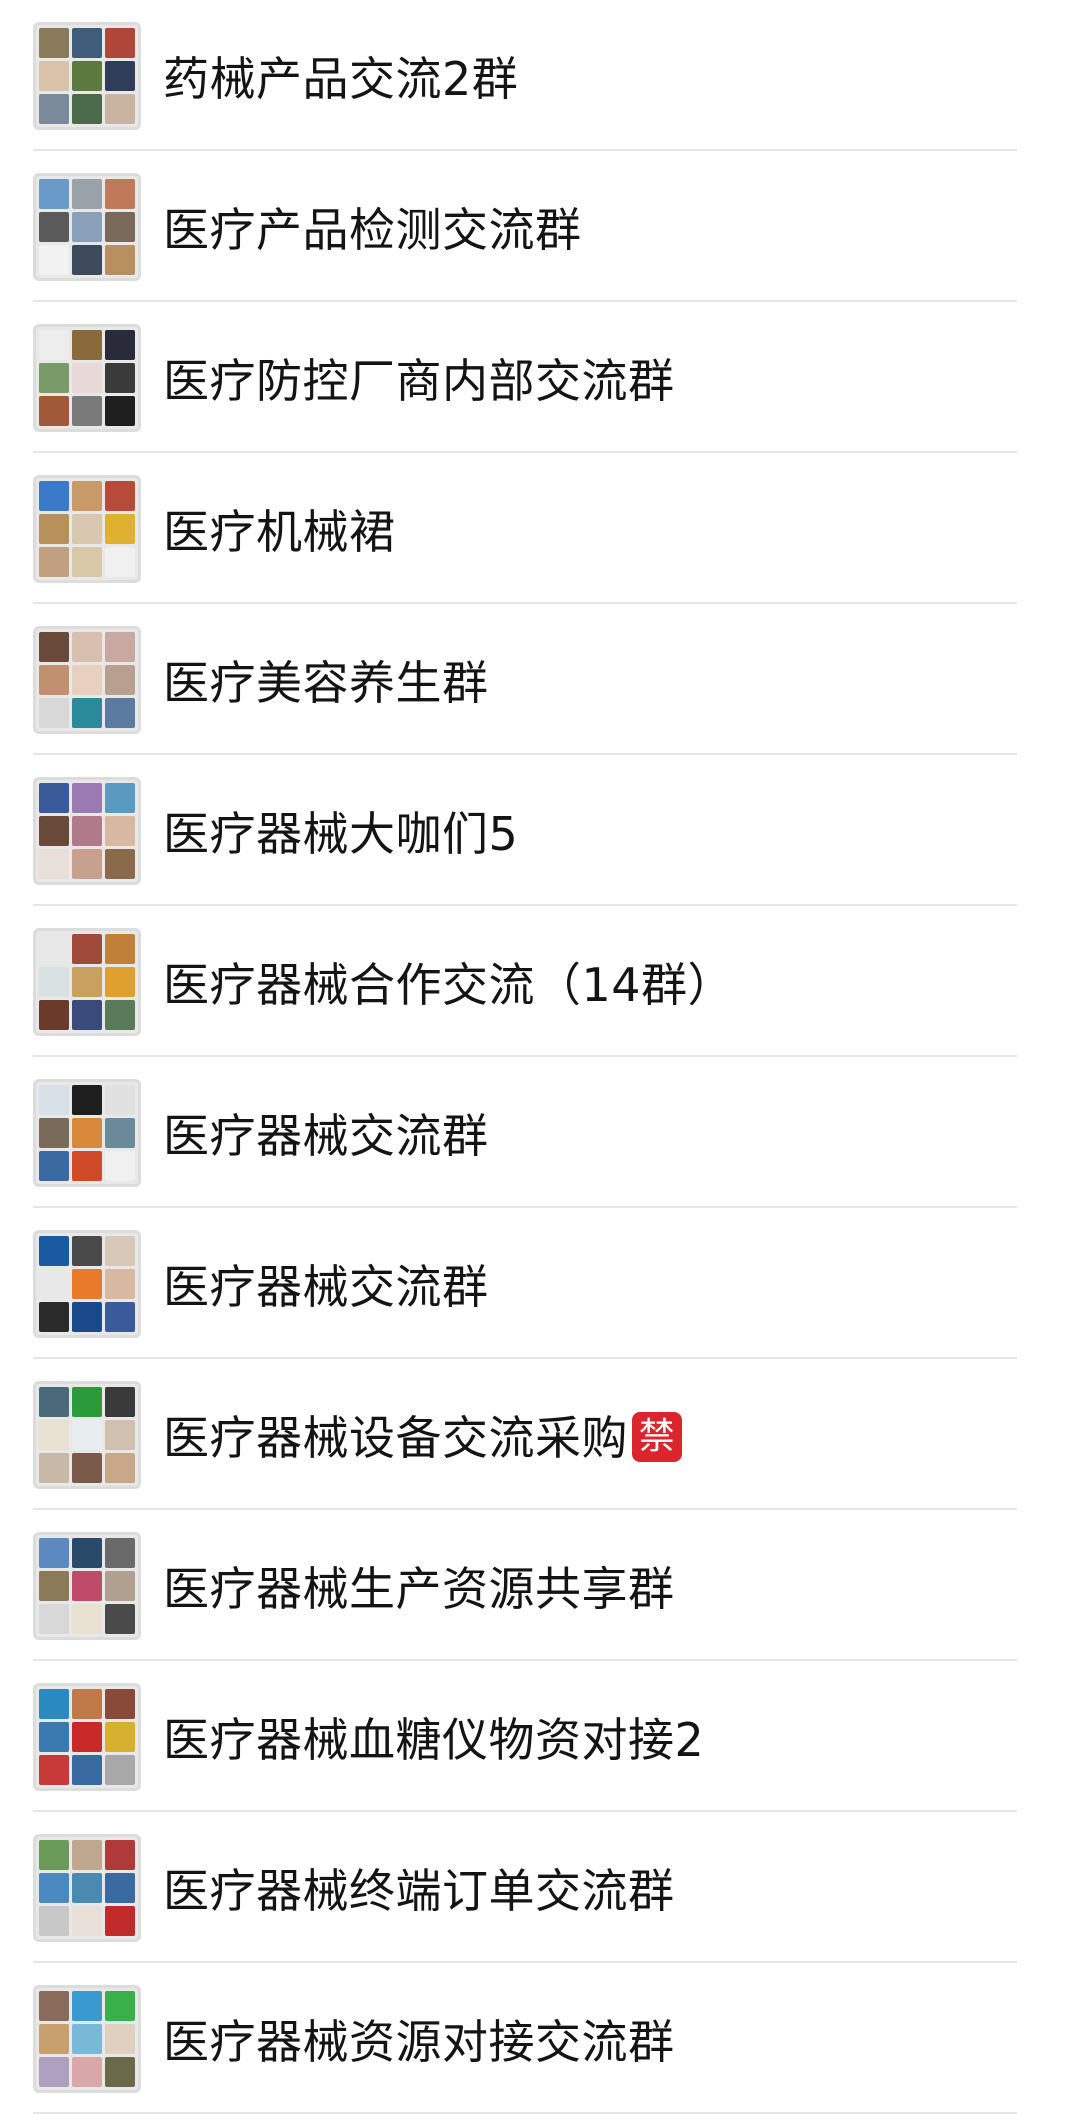 This screenshot has height=2114, width=1080. Describe the element at coordinates (540, 830) in the screenshot. I see `group-chat-item: 医疗器械大咖们5` at that location.